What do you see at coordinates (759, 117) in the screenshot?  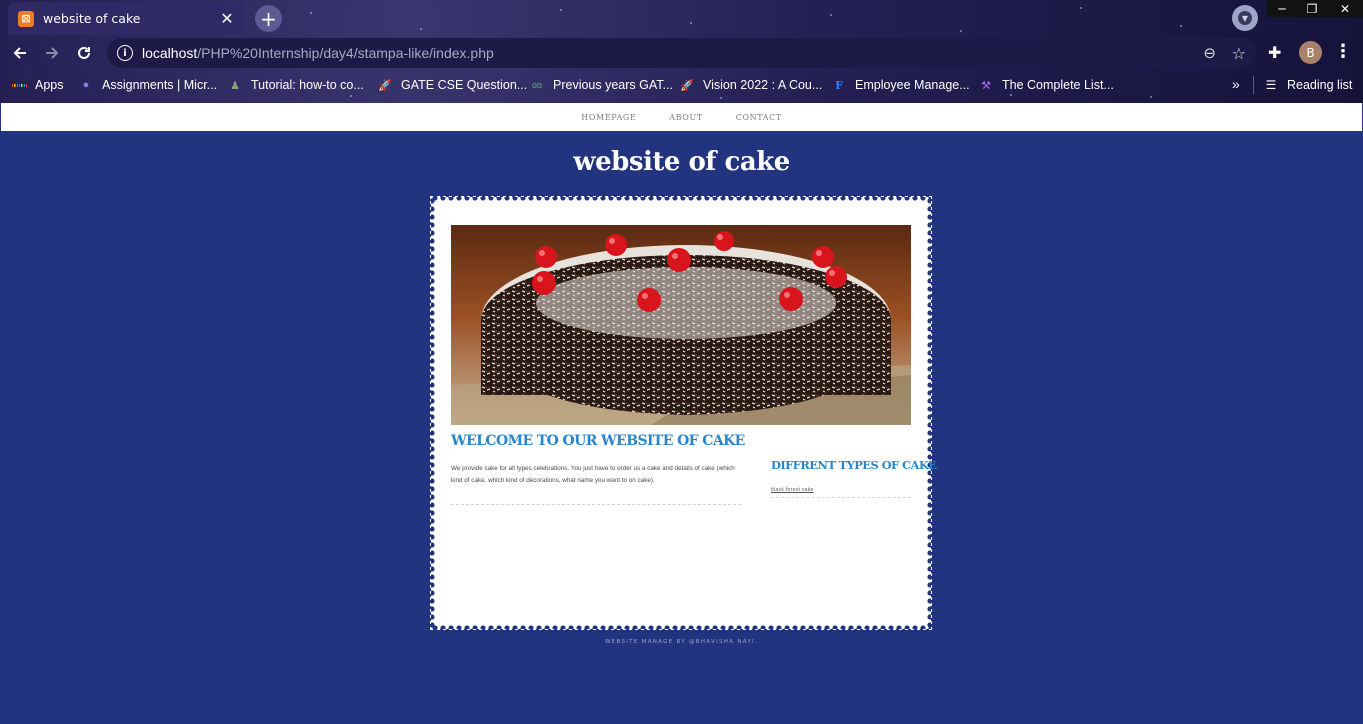 I see `nav-contact: CONTACT` at bounding box center [759, 117].